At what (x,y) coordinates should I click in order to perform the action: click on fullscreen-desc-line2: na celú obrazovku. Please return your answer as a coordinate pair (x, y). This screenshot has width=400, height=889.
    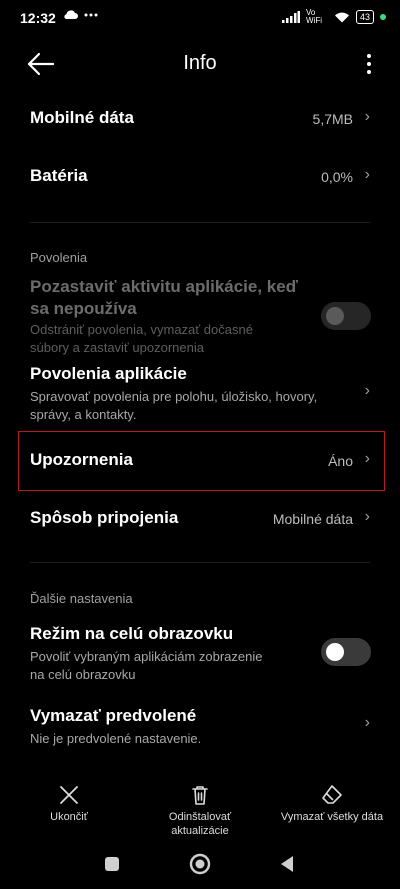
    Looking at the image, I should click on (83, 674).